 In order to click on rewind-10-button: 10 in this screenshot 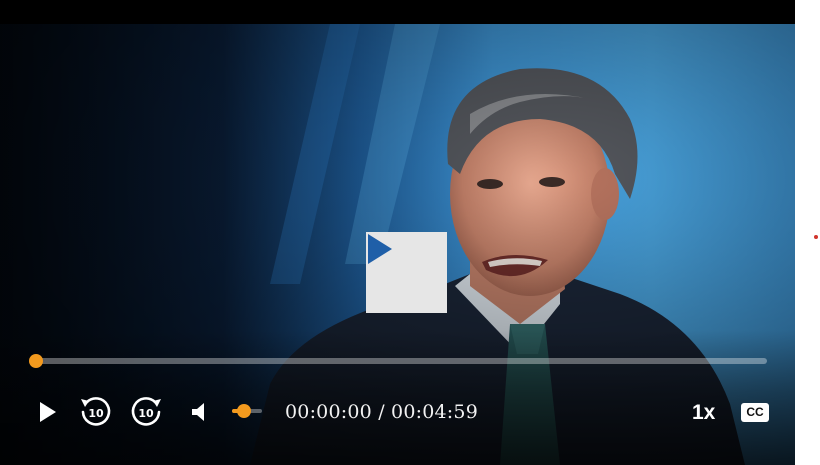, I will do `click(95, 412)`.